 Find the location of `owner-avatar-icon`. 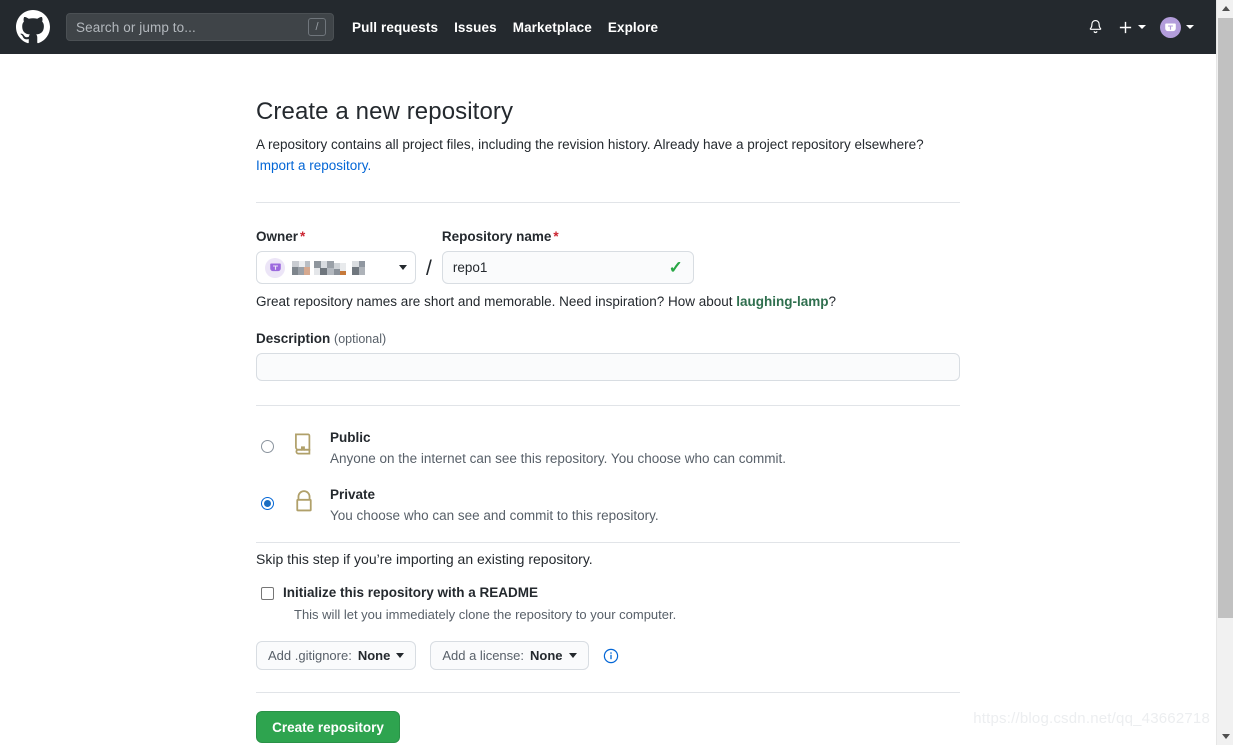

owner-avatar-icon is located at coordinates (275, 267).